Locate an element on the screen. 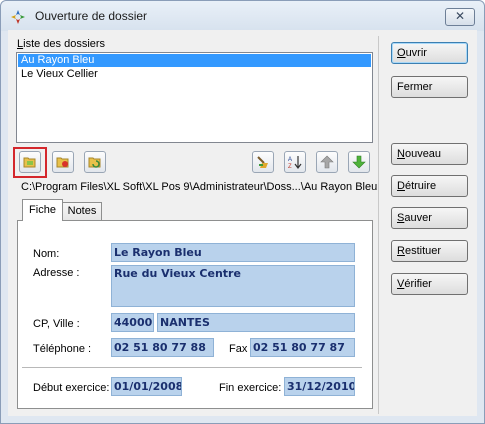 This screenshot has height=424, width=485. arrow-up-icon is located at coordinates (327, 162).